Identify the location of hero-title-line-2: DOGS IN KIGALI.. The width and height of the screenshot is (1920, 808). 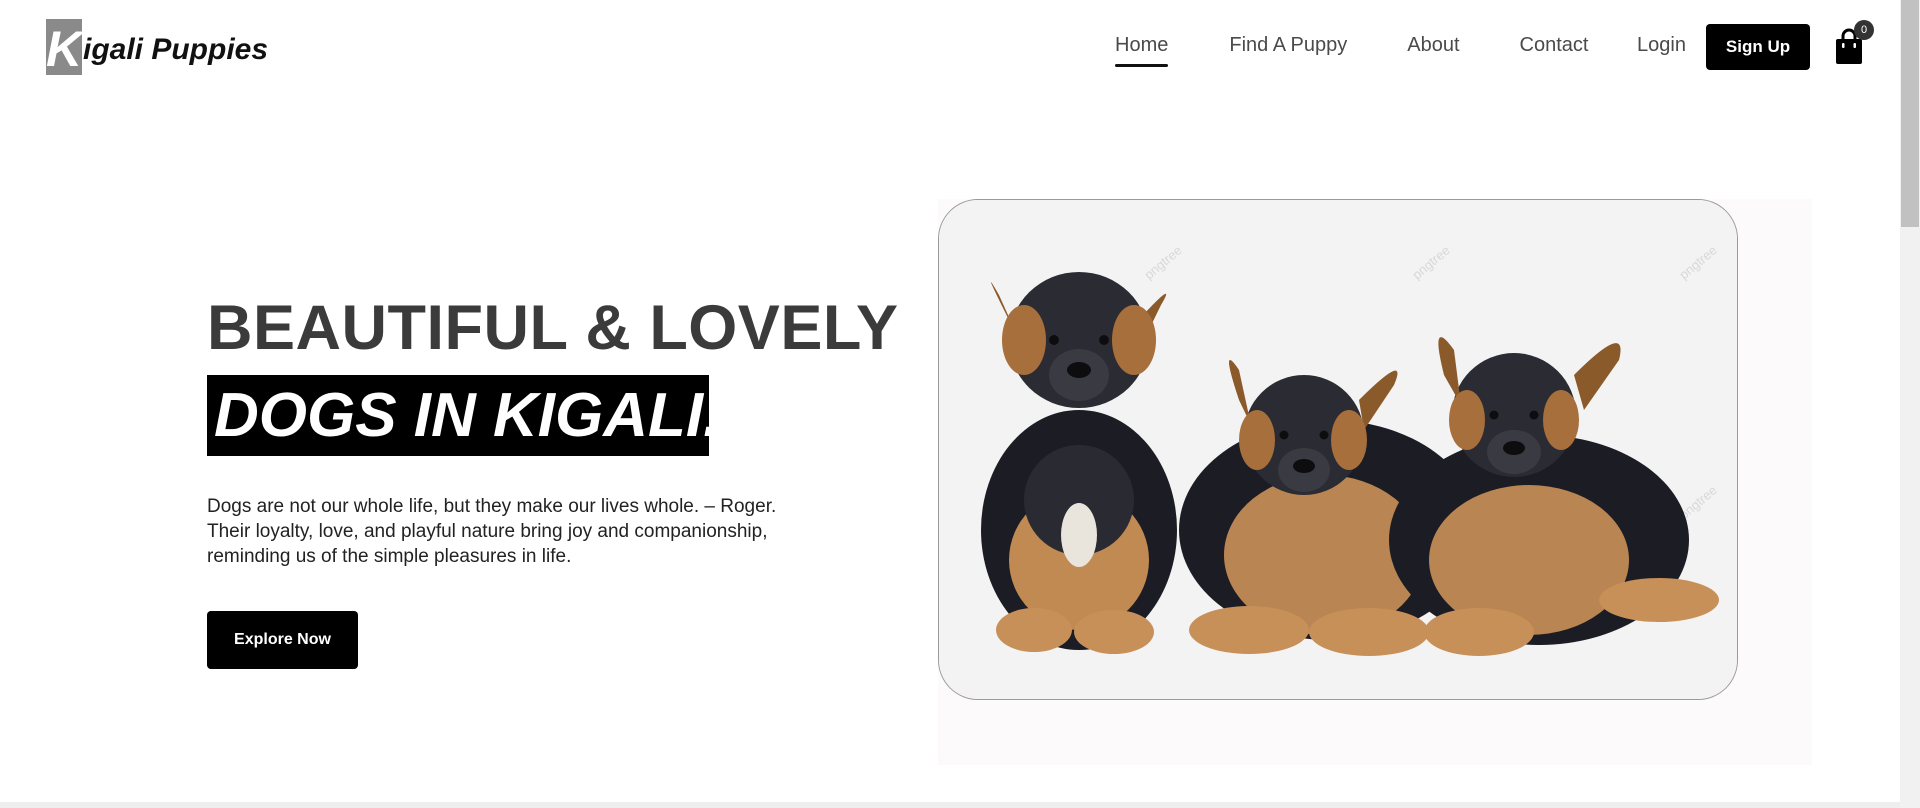
(463, 415).